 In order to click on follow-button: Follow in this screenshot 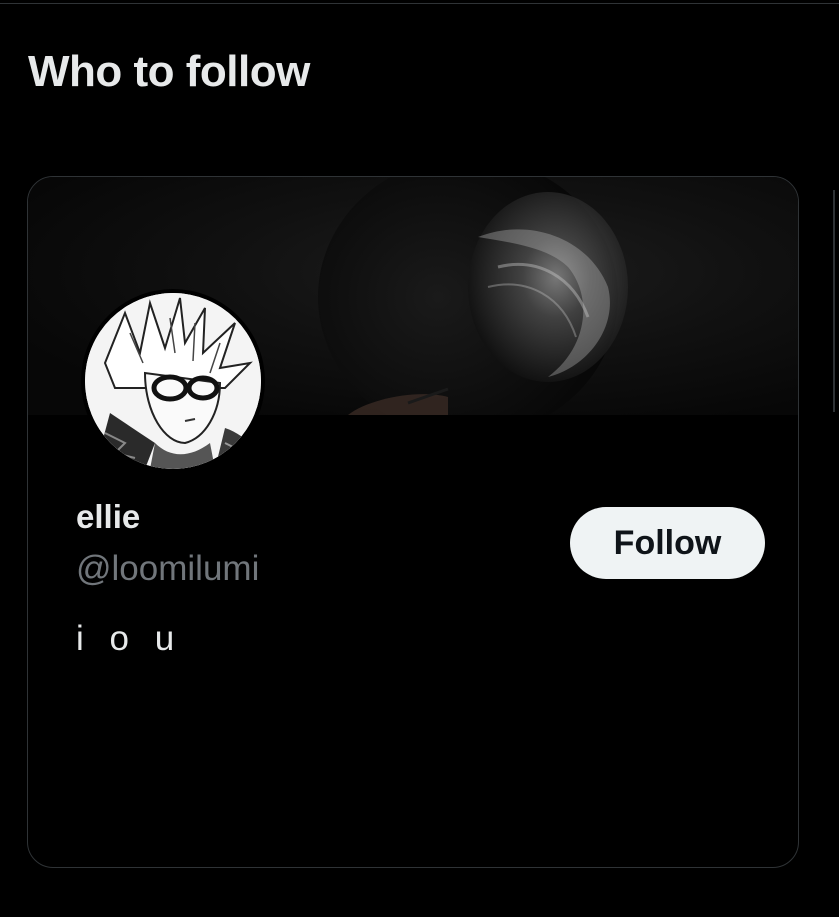, I will do `click(667, 543)`.